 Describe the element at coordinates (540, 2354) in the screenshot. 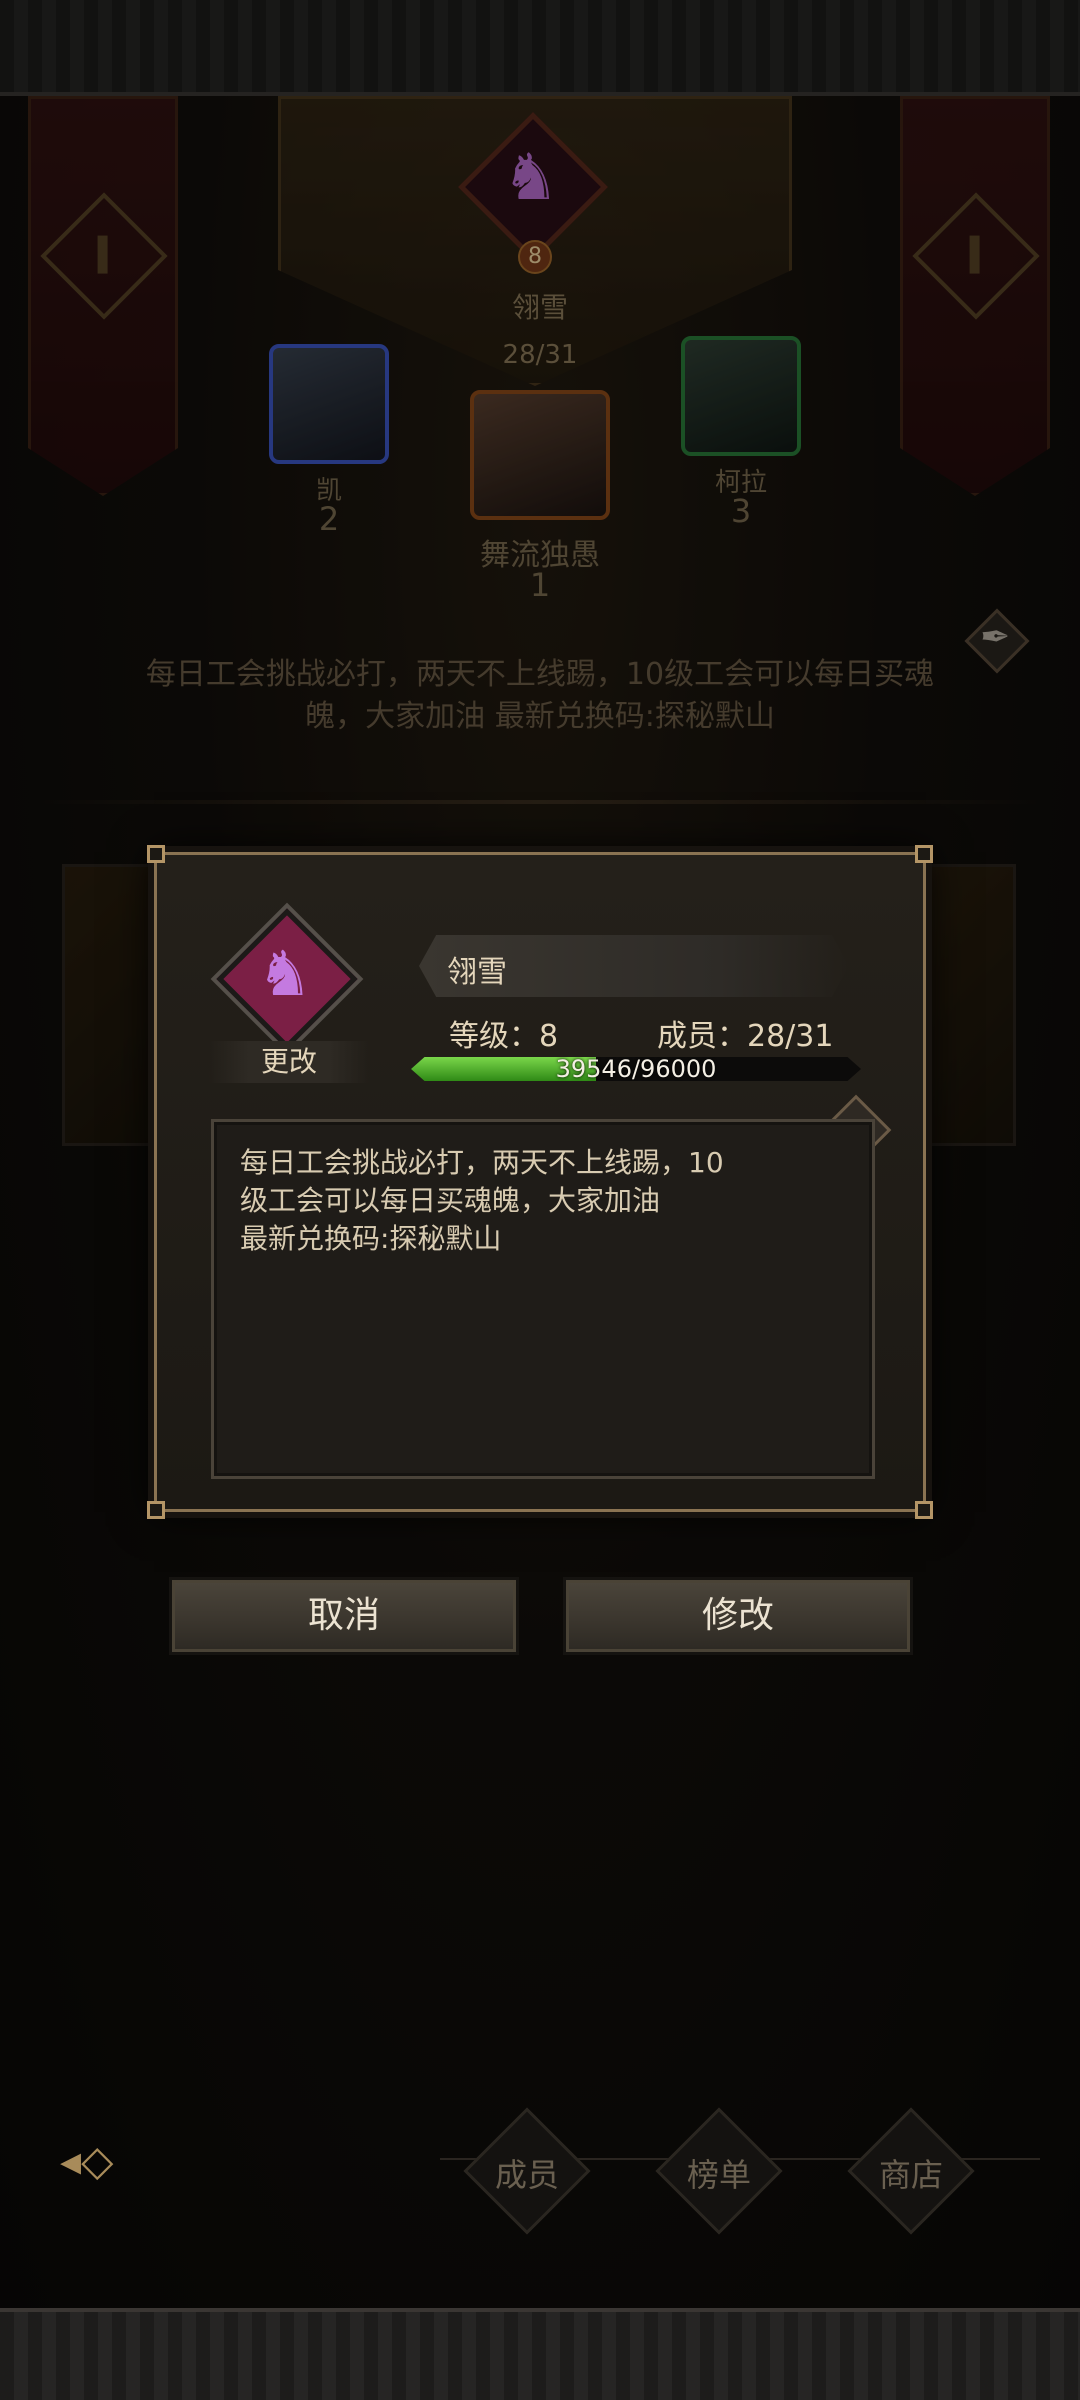

I see `bottom-frame` at that location.